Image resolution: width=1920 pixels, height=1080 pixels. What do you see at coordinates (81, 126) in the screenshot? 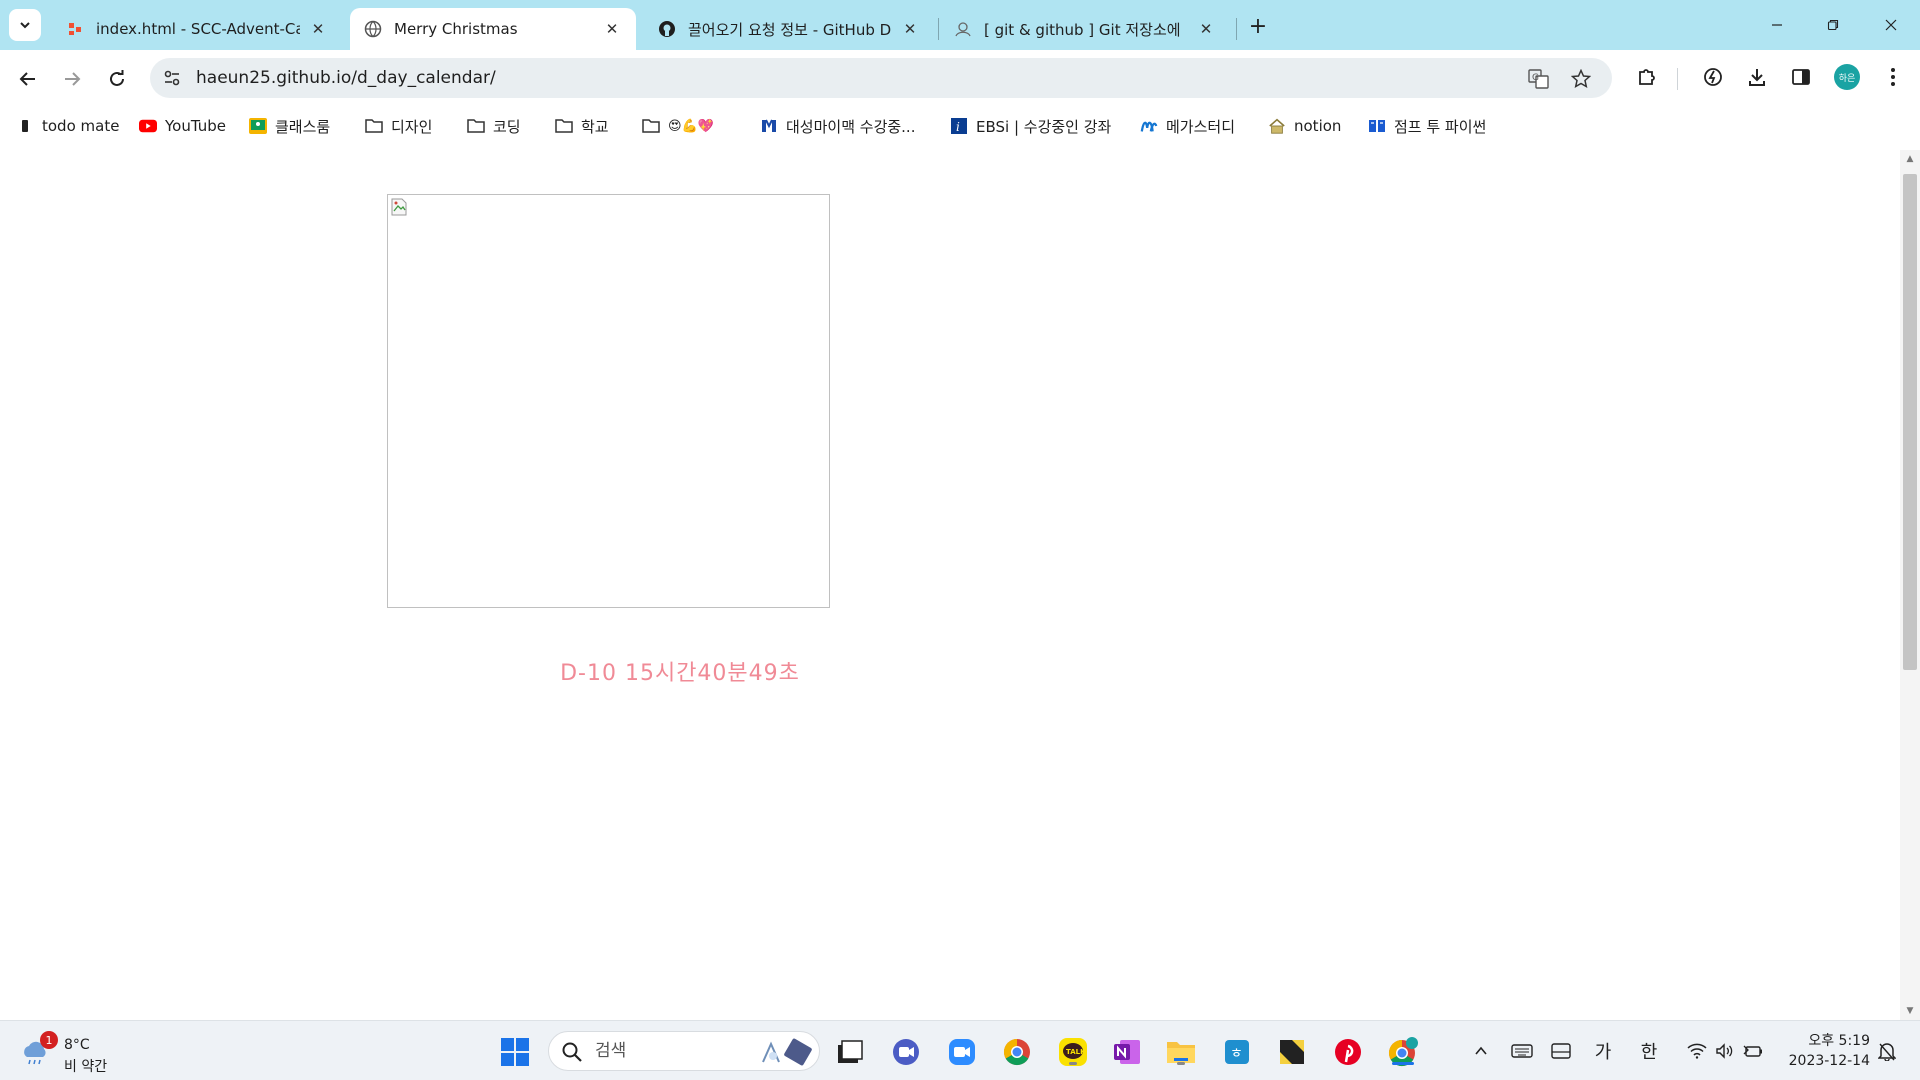
I see `bookmark-label: todo mate` at bounding box center [81, 126].